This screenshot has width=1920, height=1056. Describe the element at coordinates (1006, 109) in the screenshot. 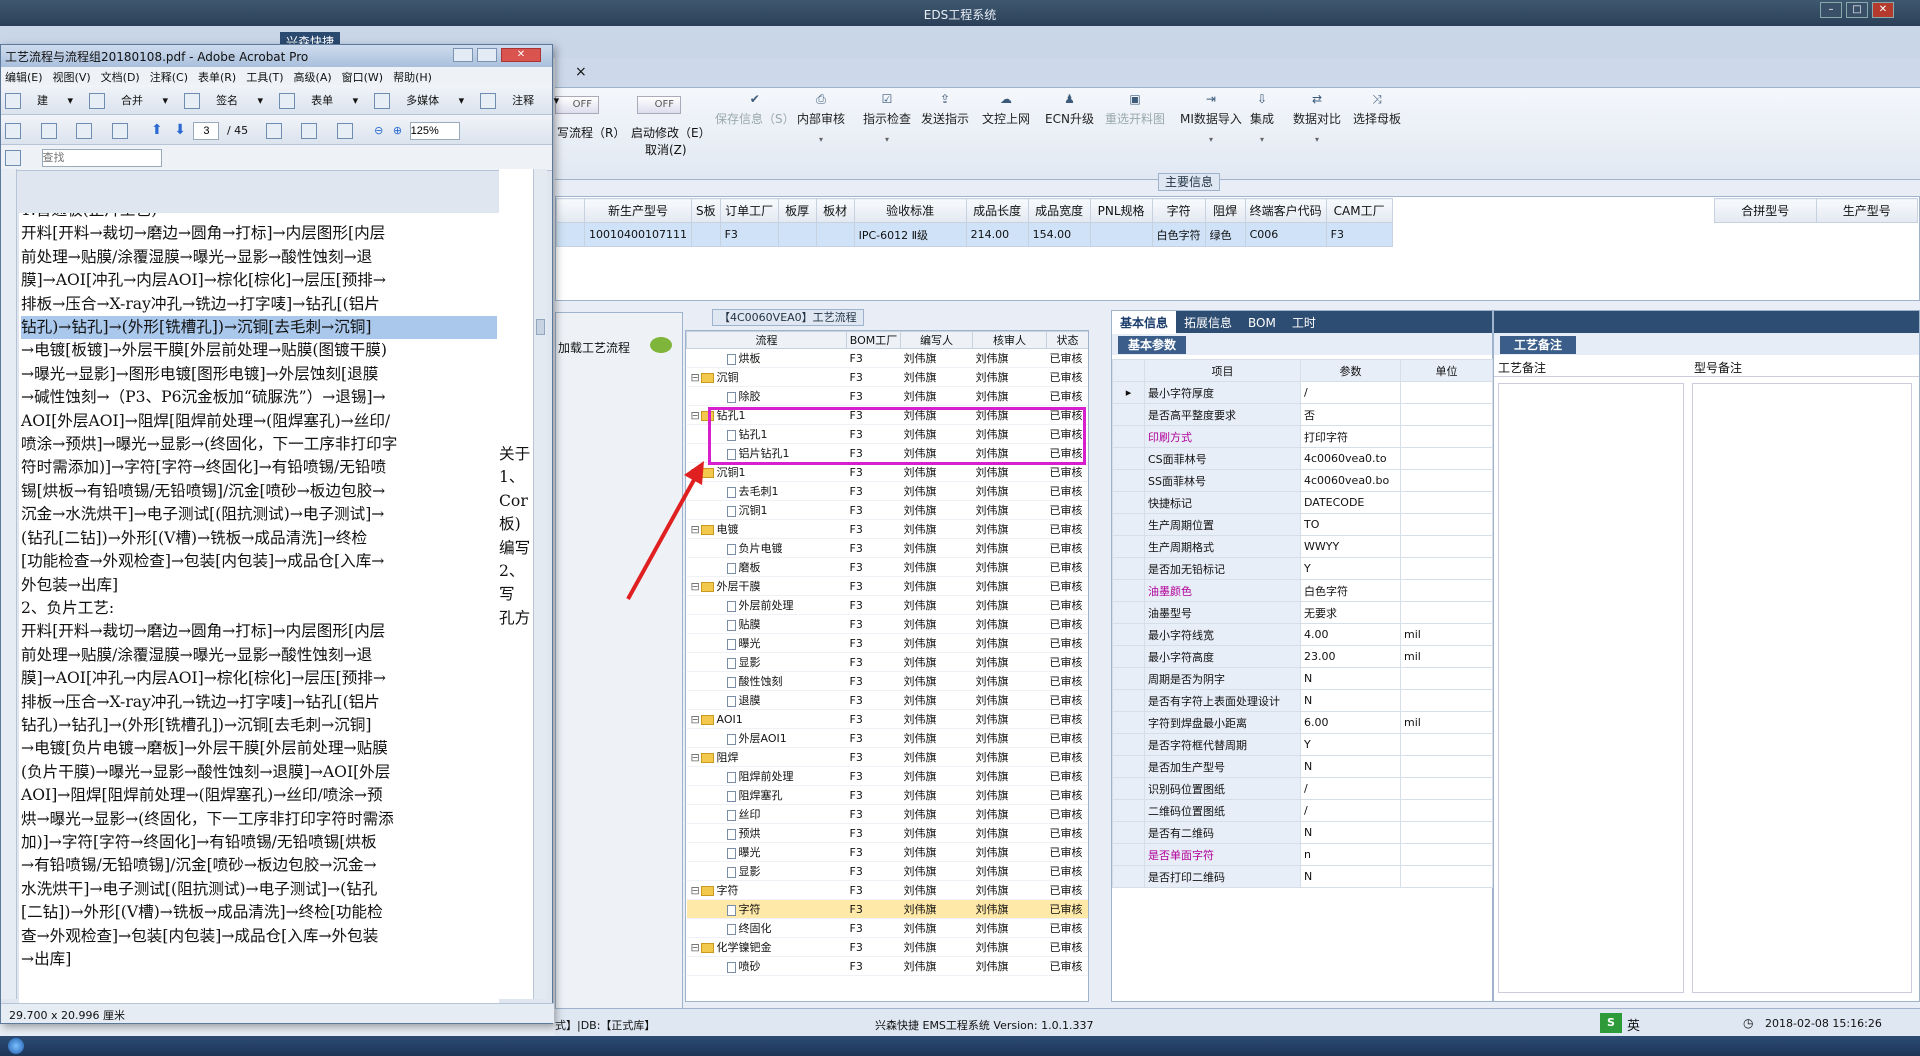

I see `ribbon-button: ☁ 文控上网` at that location.